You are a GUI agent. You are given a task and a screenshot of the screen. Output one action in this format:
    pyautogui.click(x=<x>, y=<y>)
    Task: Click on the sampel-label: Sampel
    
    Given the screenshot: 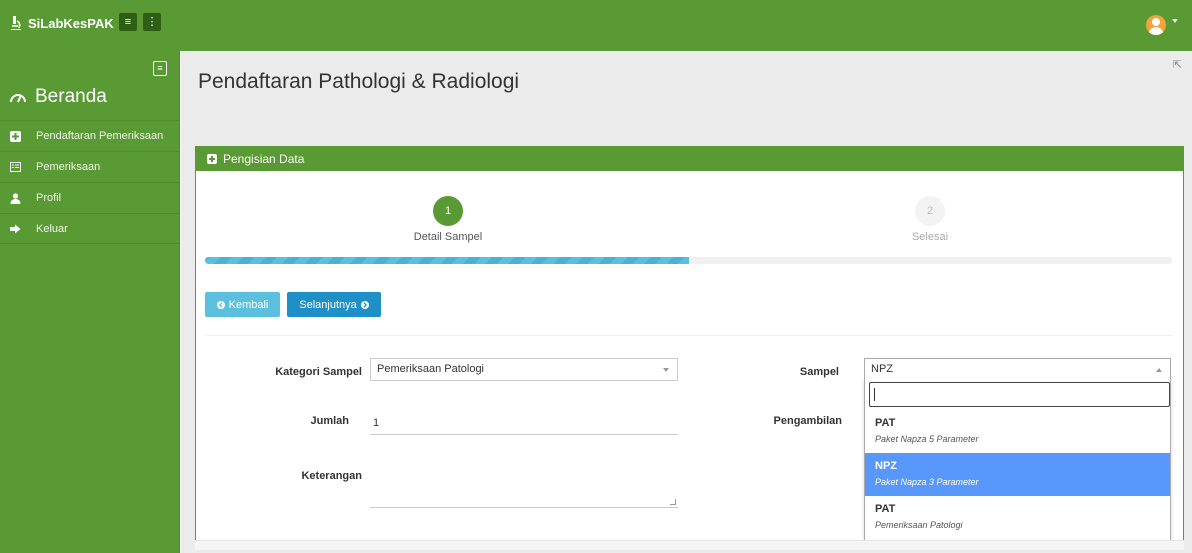 What is the action you would take?
    pyautogui.click(x=819, y=372)
    